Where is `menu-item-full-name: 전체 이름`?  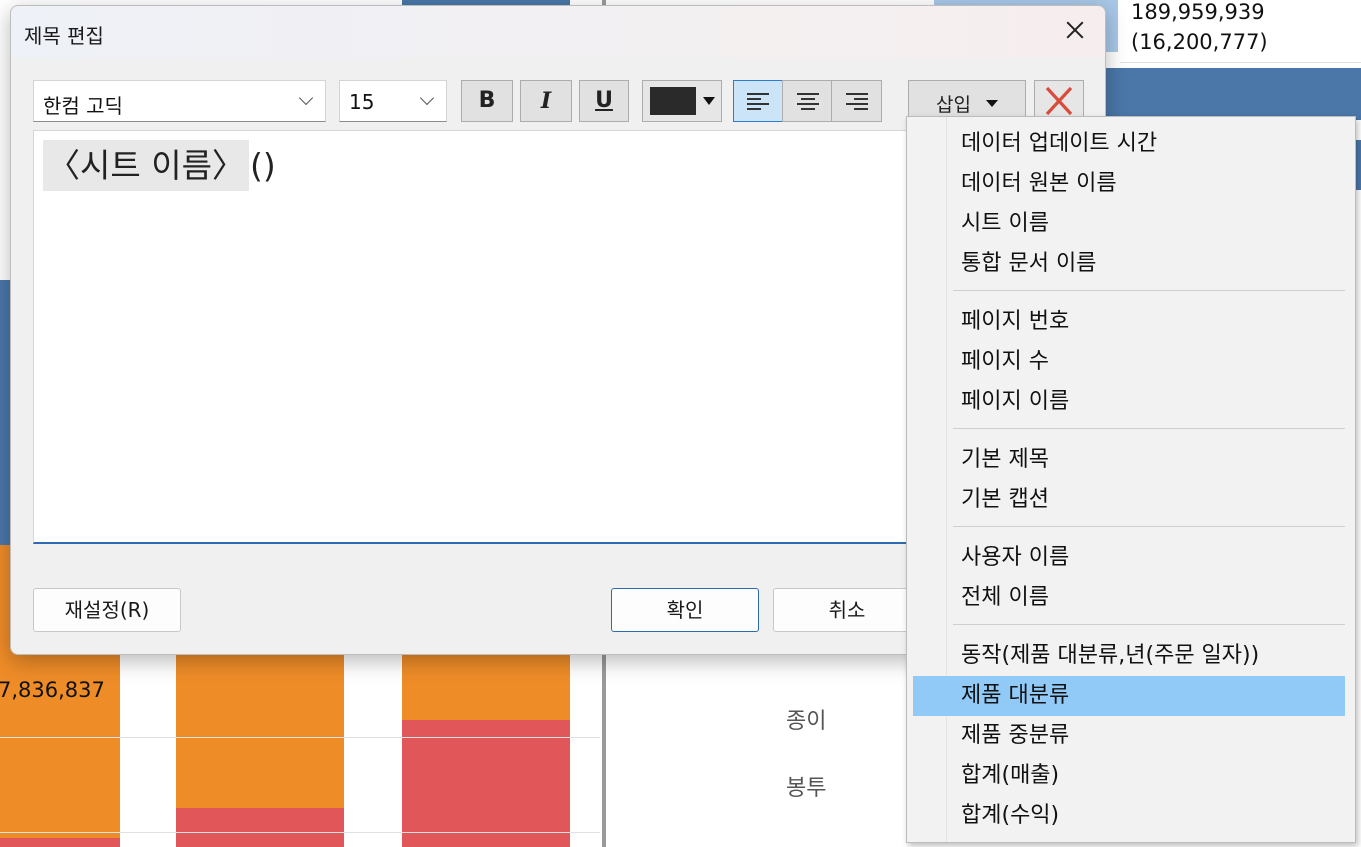 menu-item-full-name: 전체 이름 is located at coordinates (1129, 598).